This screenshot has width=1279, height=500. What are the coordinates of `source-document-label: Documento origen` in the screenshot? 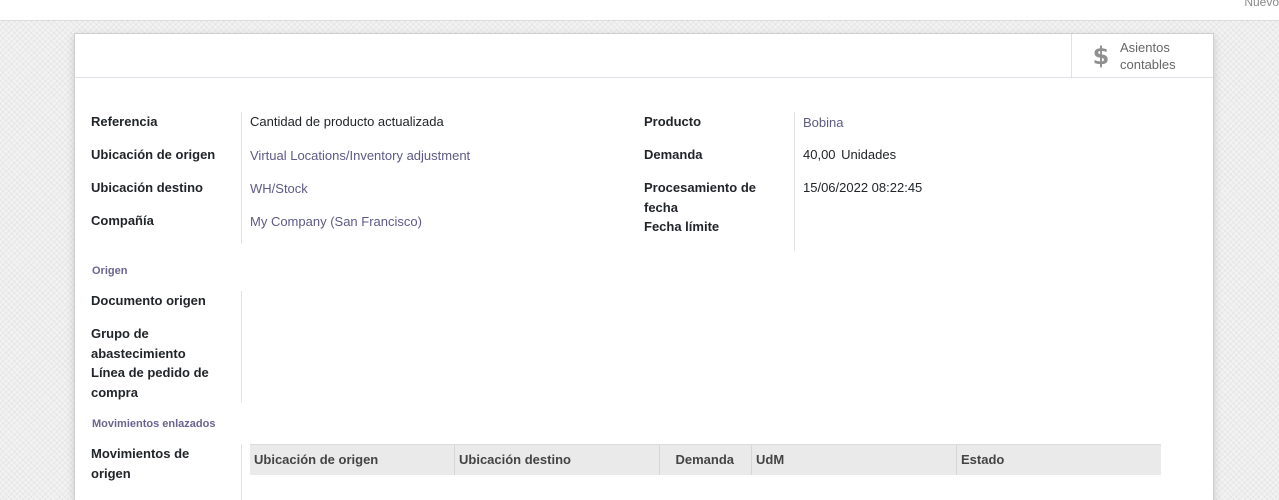 It's located at (148, 300).